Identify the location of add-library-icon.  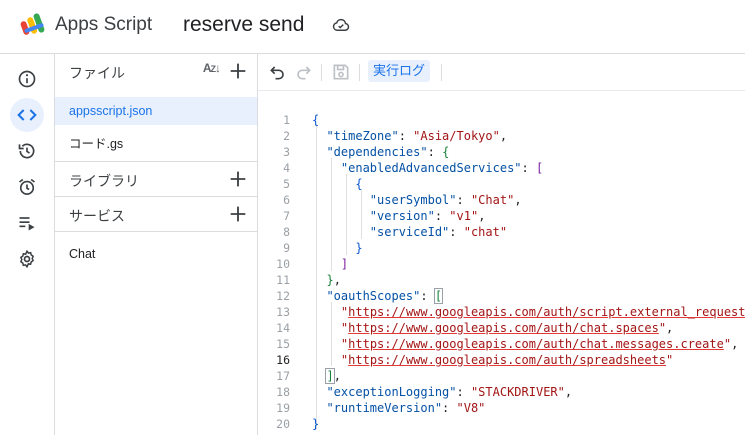
(238, 179).